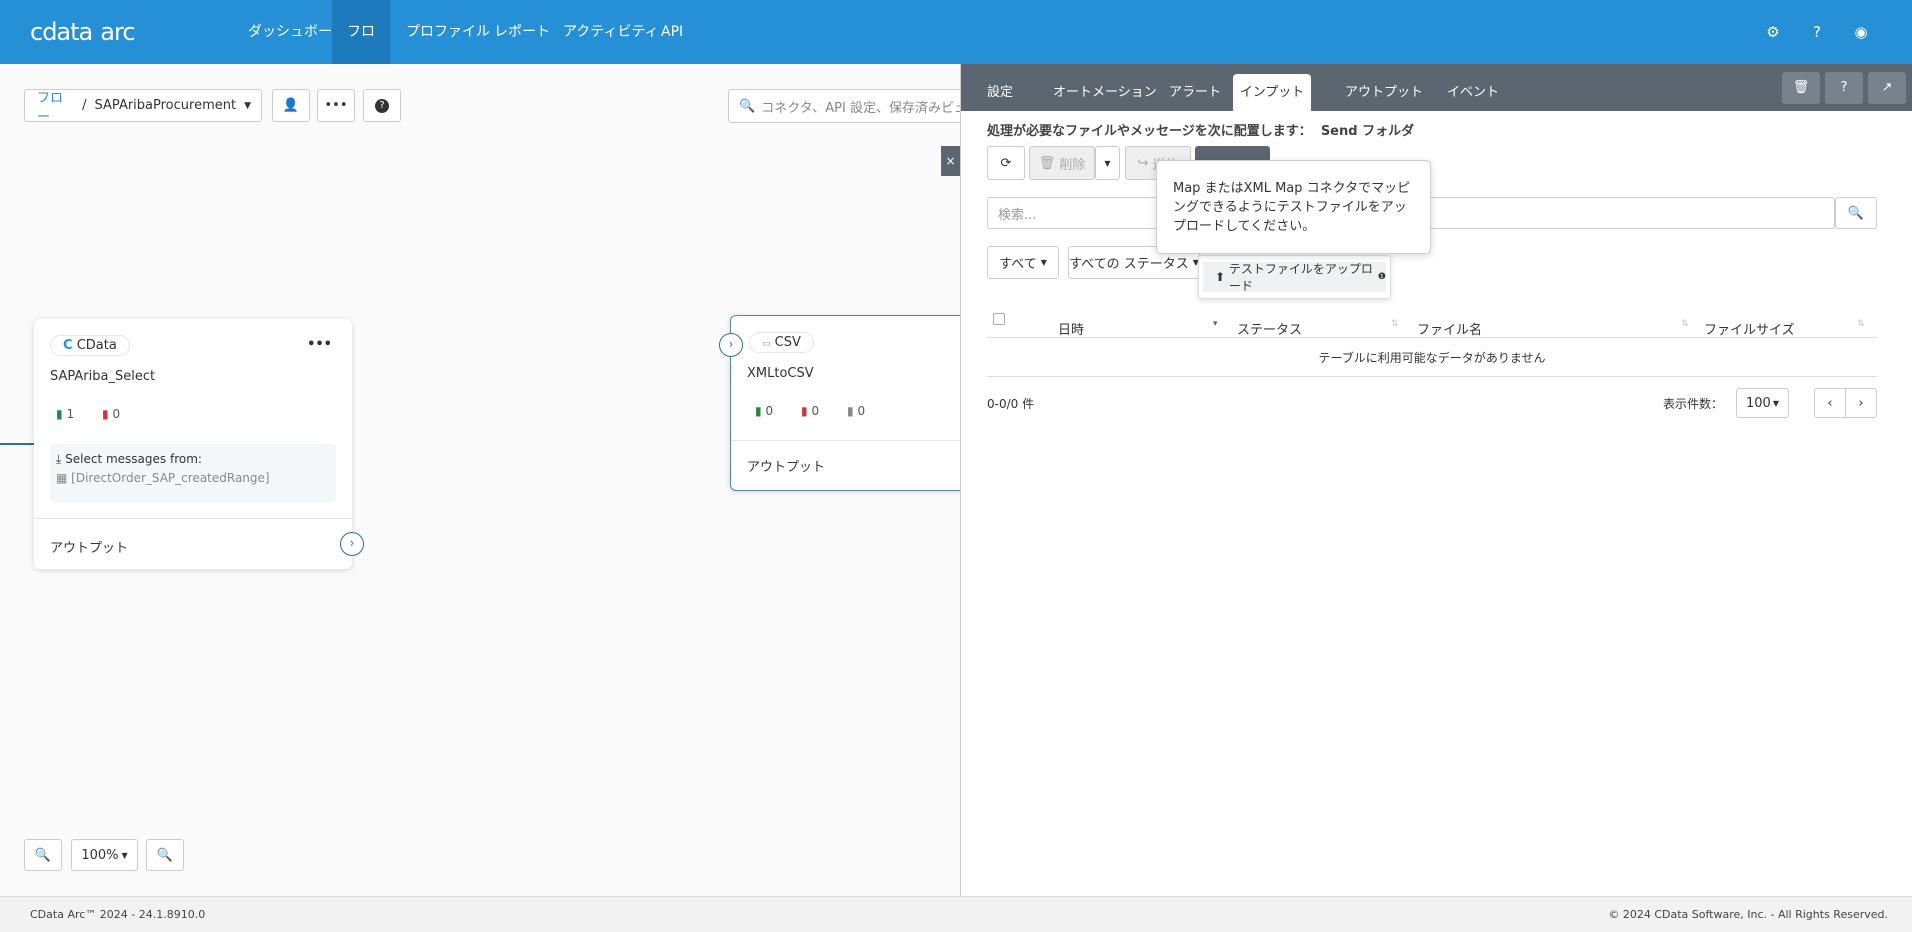 Image resolution: width=1912 pixels, height=932 pixels. I want to click on node-card-xmltocsv: ▭ CSV XMLtoCSV ▮ 0 ▮ 0 ▮ 0 アウトプット ›, so click(845, 403).